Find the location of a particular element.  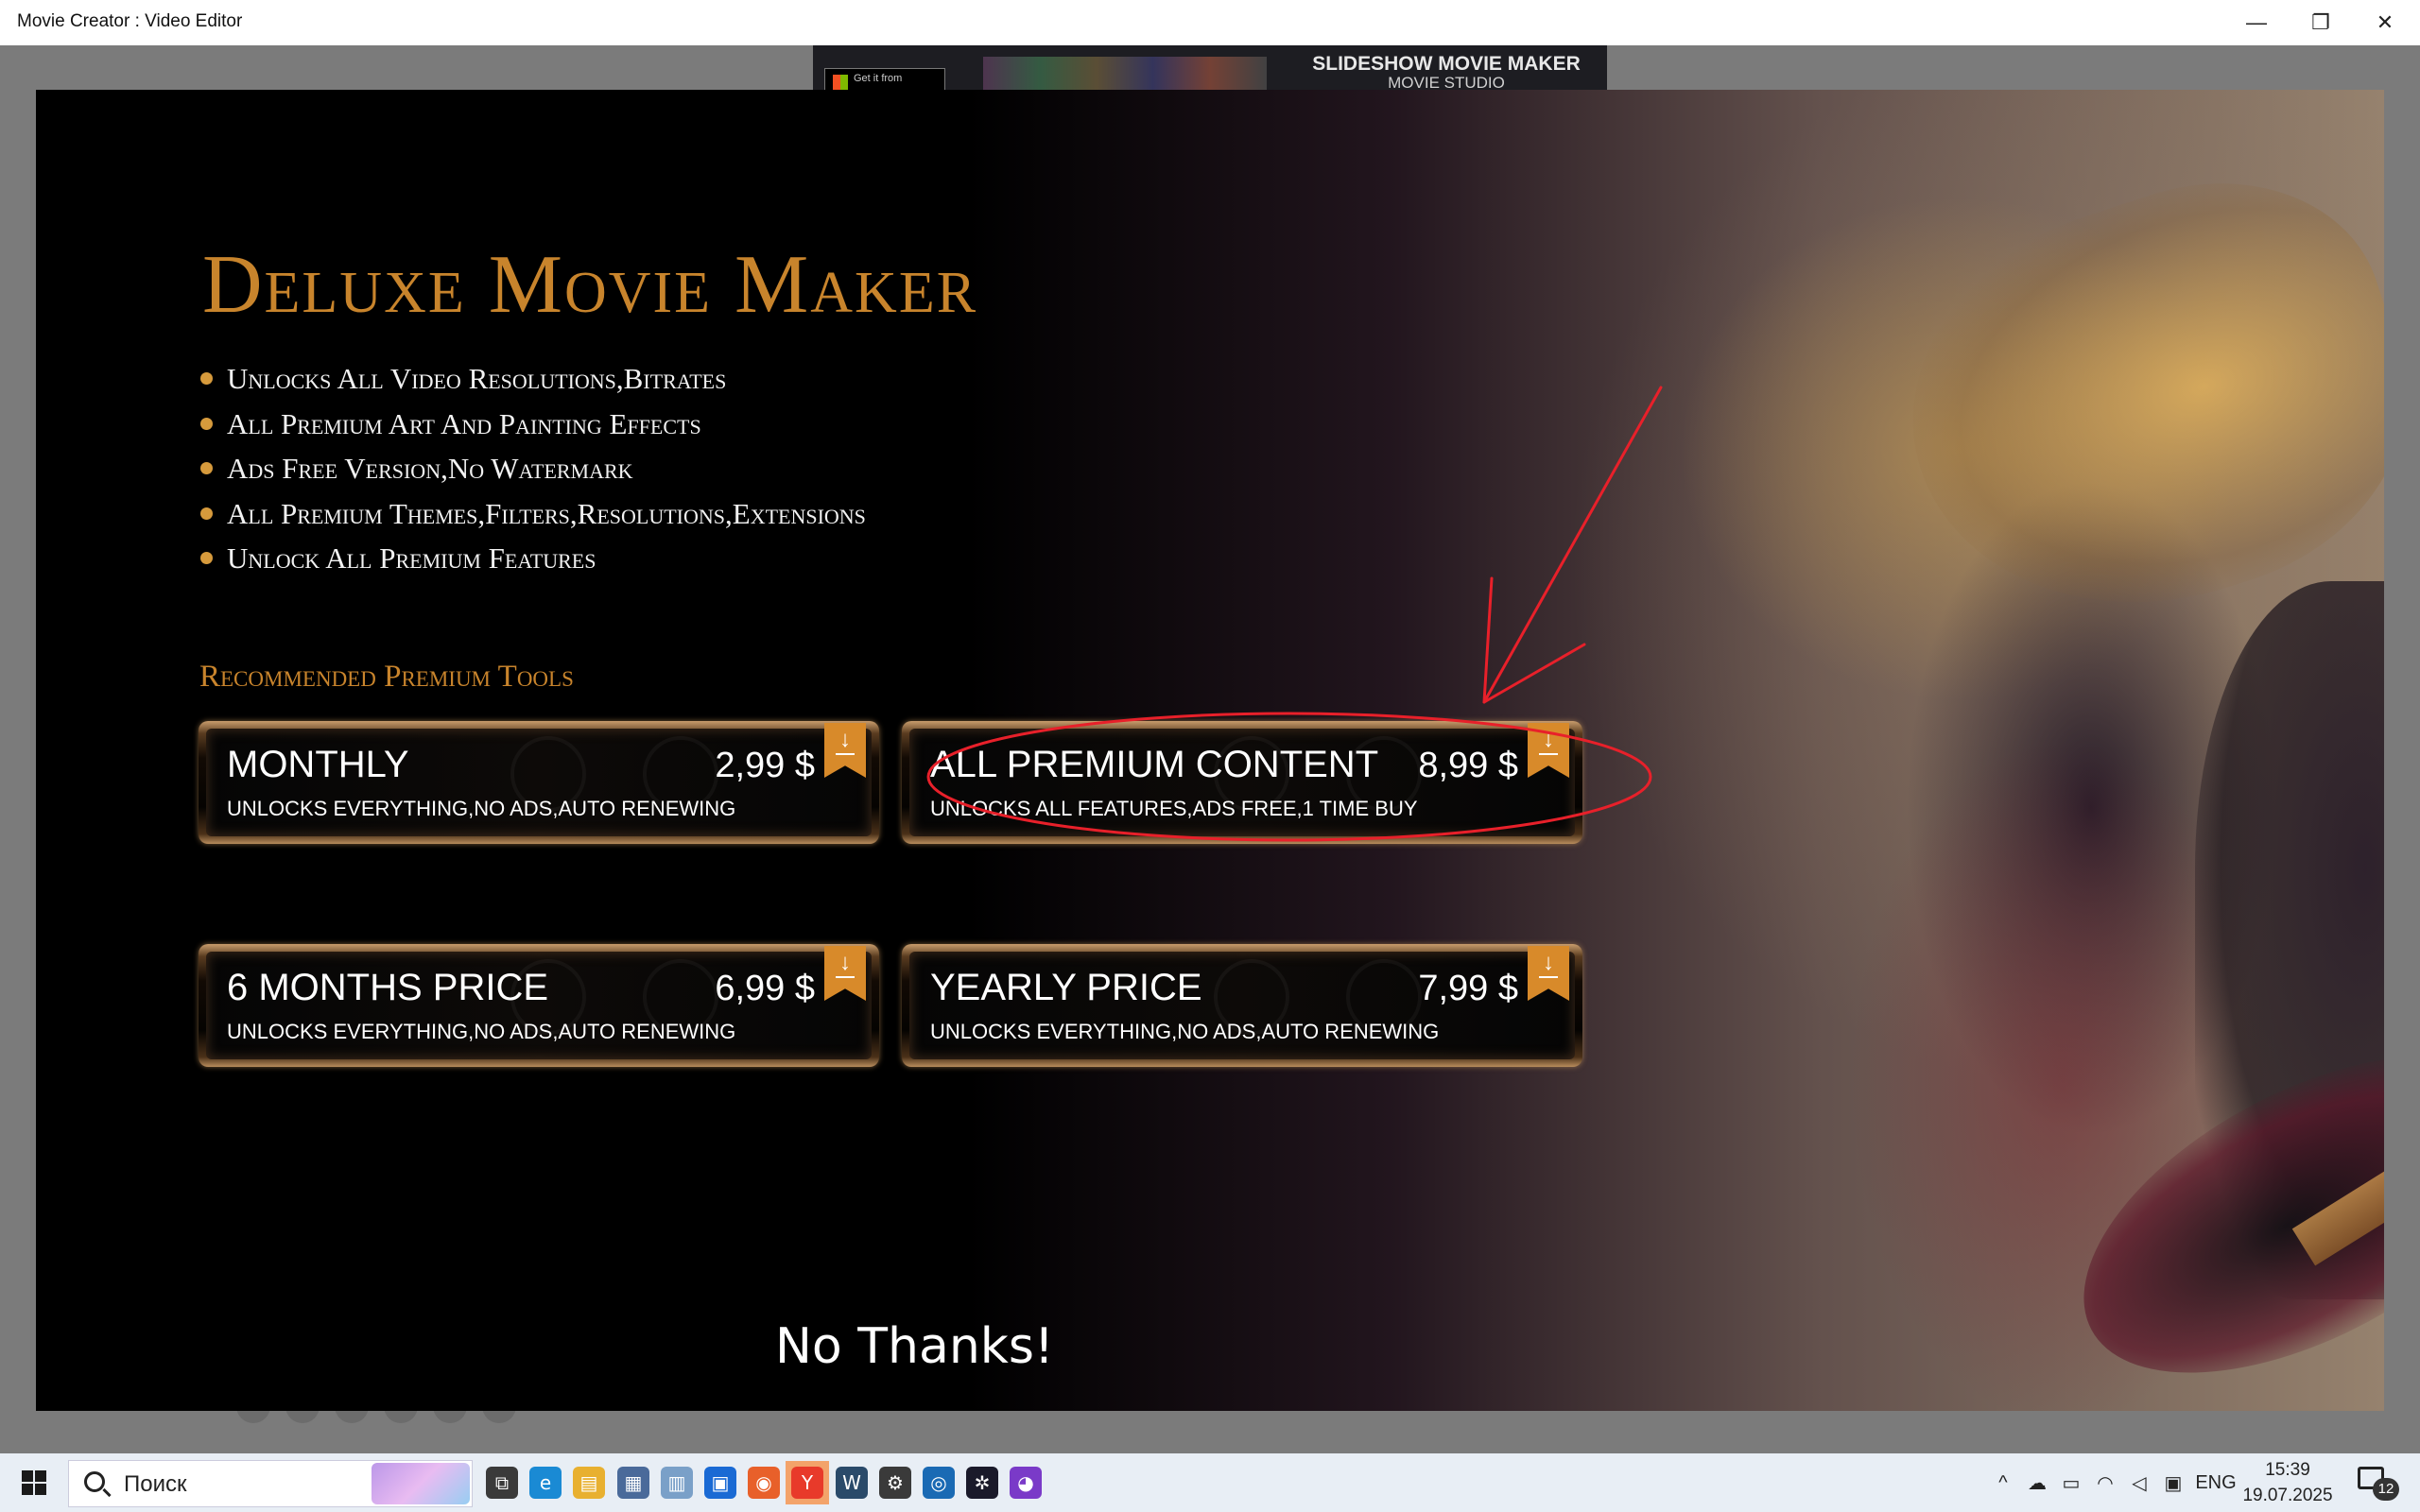

firefox-icon: ◉ is located at coordinates (764, 1482).